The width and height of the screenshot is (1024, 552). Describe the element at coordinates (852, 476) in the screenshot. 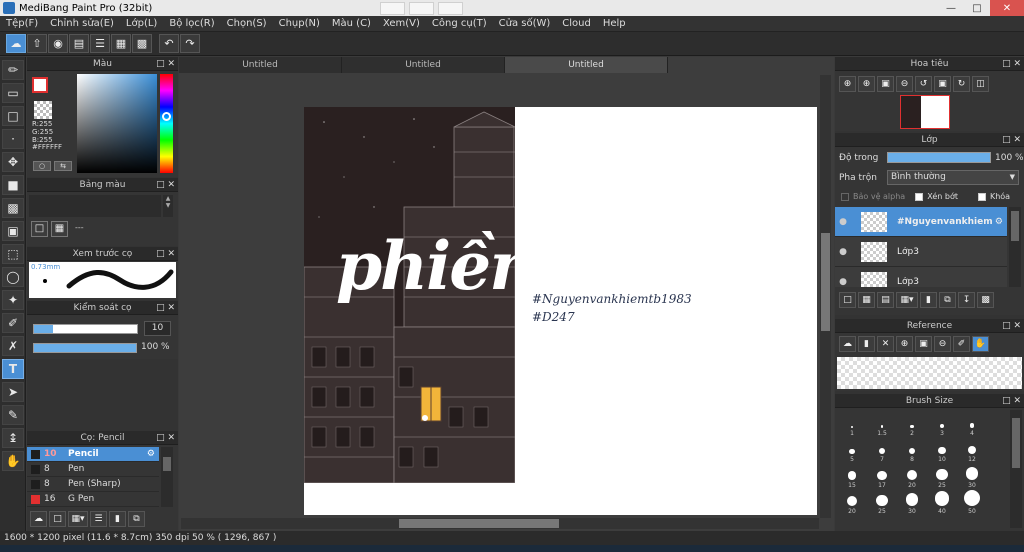

I see `brush-size-cell: 15` at that location.